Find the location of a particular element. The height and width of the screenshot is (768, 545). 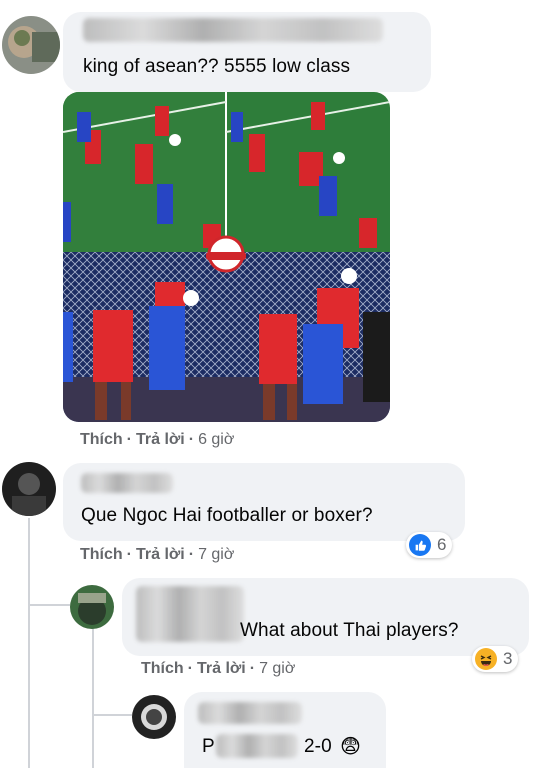

reaction-count: 6 is located at coordinates (442, 544).